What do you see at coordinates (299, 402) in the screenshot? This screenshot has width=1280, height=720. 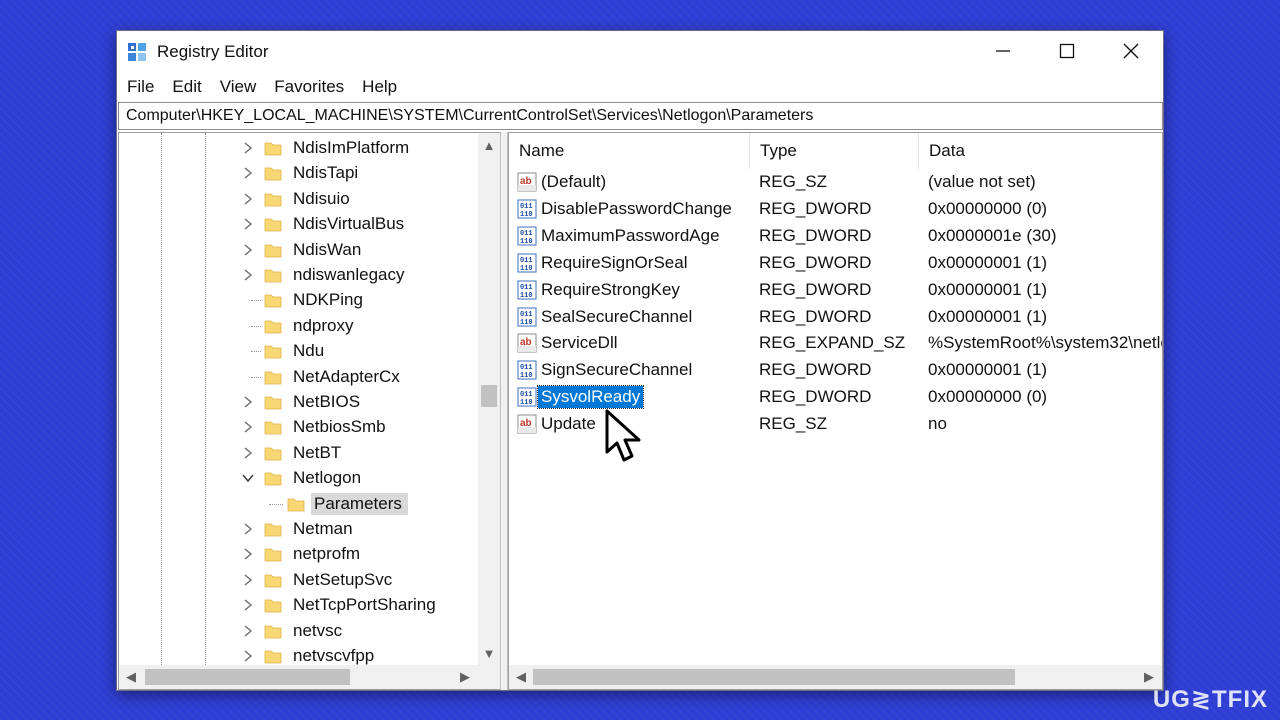 I see `tree-item: NetBIOS` at bounding box center [299, 402].